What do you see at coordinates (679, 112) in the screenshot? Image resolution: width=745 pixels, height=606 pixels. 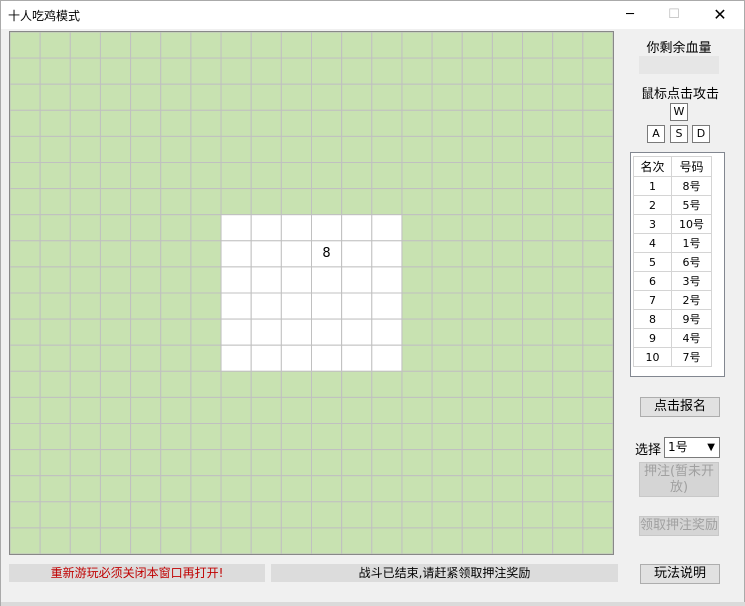 I see `key-w-button: W` at bounding box center [679, 112].